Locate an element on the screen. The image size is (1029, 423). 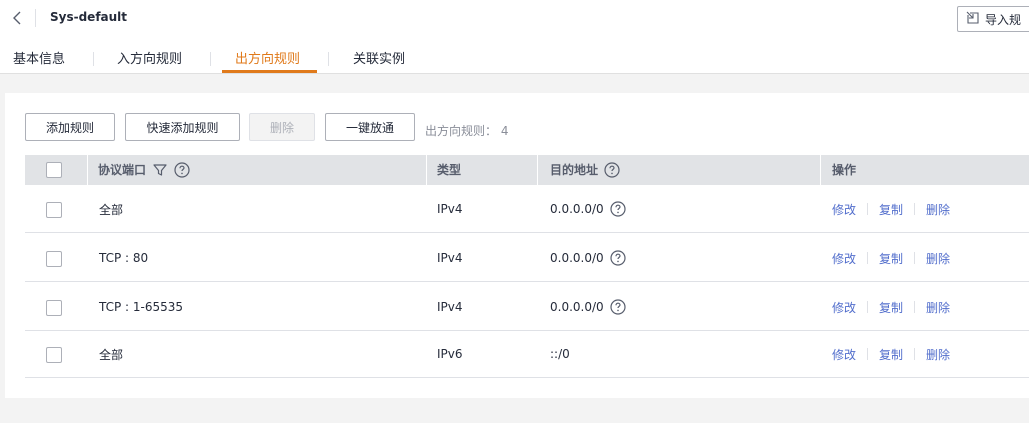
column-destination: 目的地址 is located at coordinates (585, 170).